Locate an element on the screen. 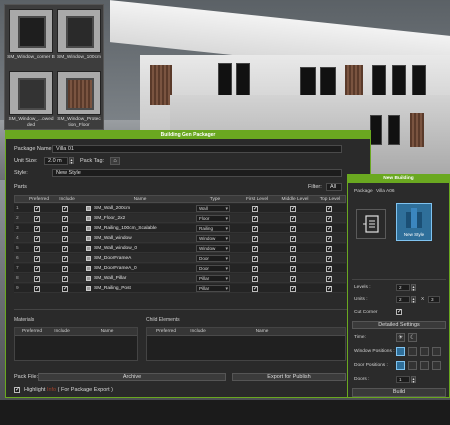 The width and height of the screenshot is (450, 425). style-input: New Style is located at coordinates (197, 173).